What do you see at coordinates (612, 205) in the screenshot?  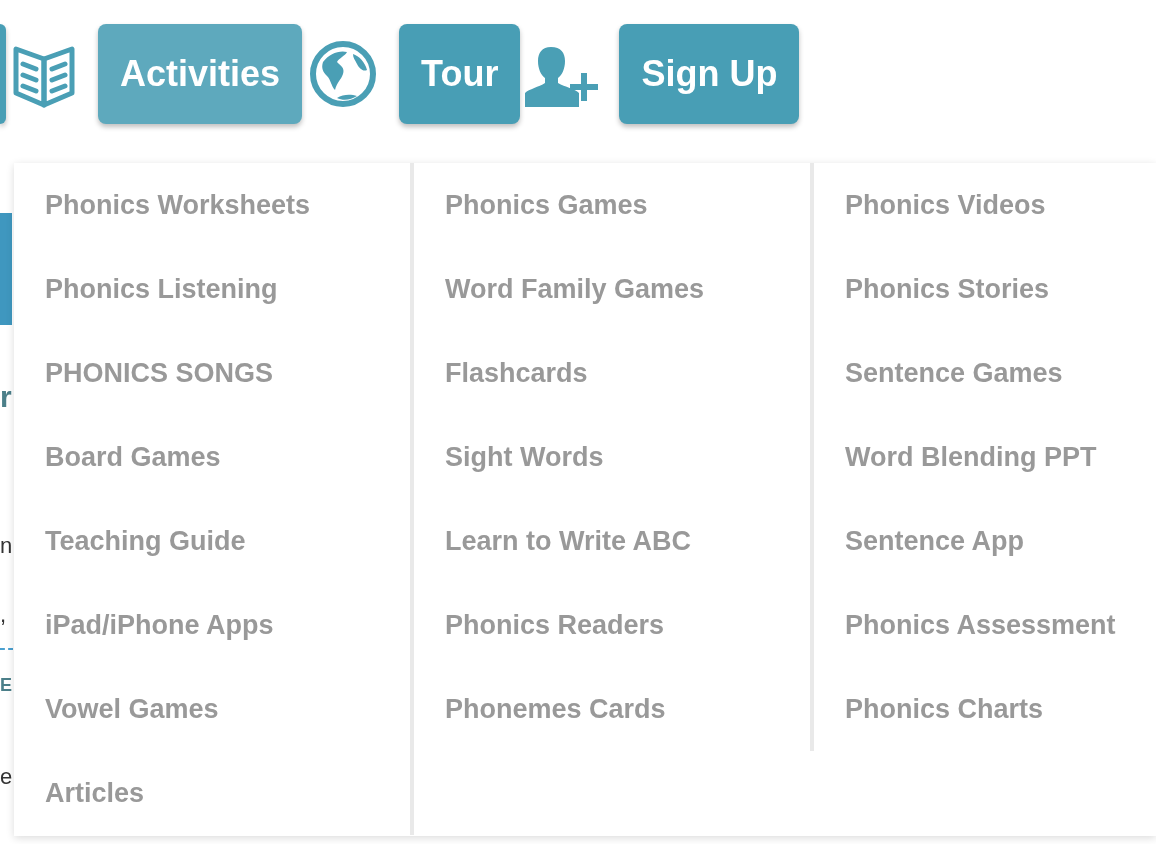 I see `menu-item: Phonics Games` at bounding box center [612, 205].